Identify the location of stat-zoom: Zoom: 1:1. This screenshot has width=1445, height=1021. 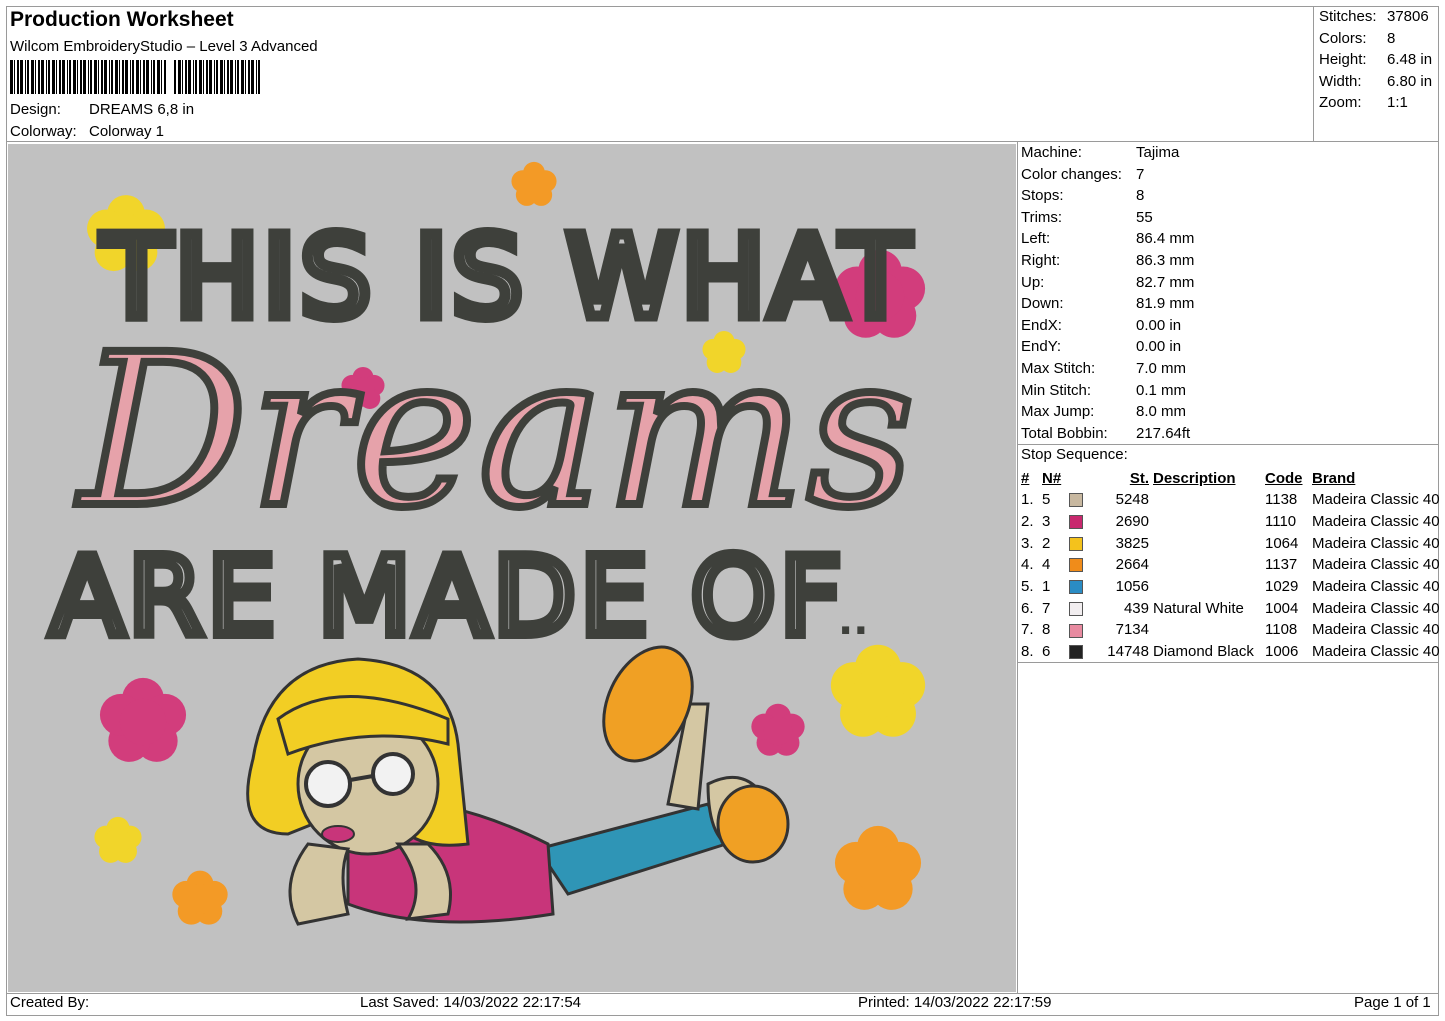
(1363, 103).